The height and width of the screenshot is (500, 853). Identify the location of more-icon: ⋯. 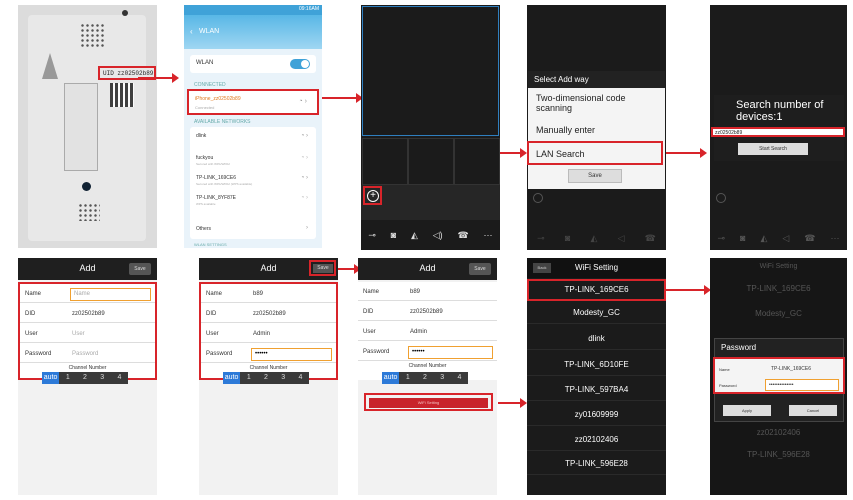
(488, 240).